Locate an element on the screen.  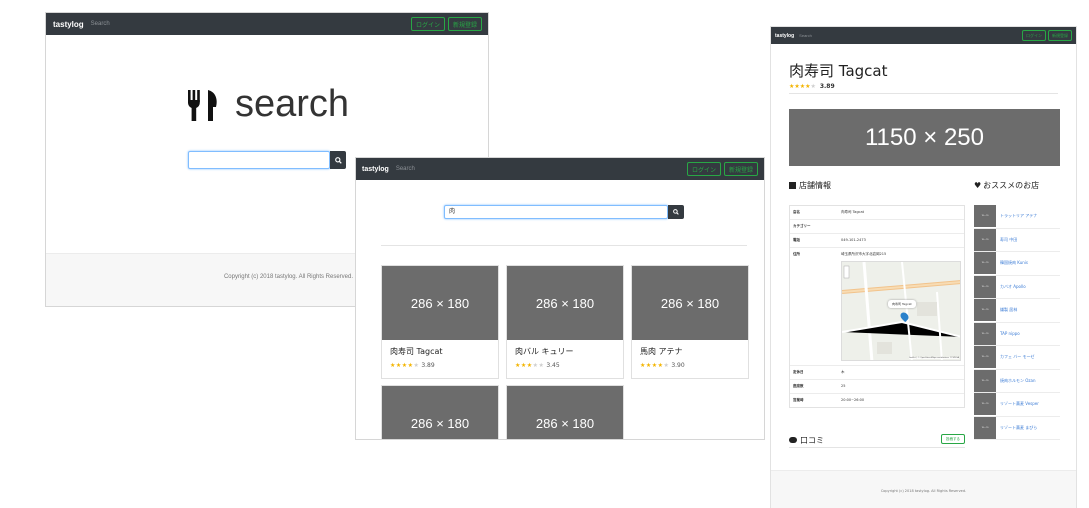
utensils-icon is located at coordinates (202, 105).